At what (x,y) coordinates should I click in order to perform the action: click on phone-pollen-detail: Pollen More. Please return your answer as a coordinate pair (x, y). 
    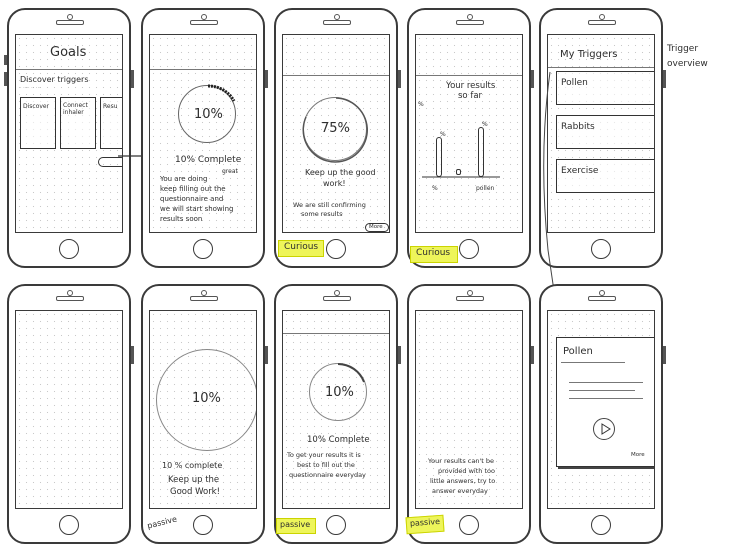
    Looking at the image, I should click on (602, 414).